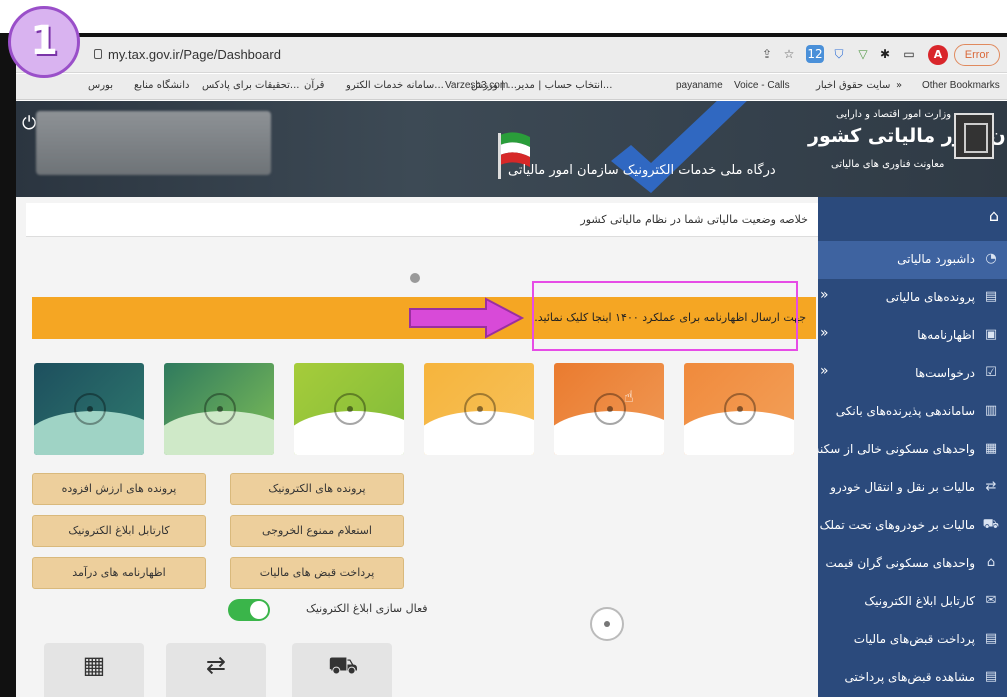 The image size is (1007, 697). I want to click on service-tile: ⛟, so click(342, 670).